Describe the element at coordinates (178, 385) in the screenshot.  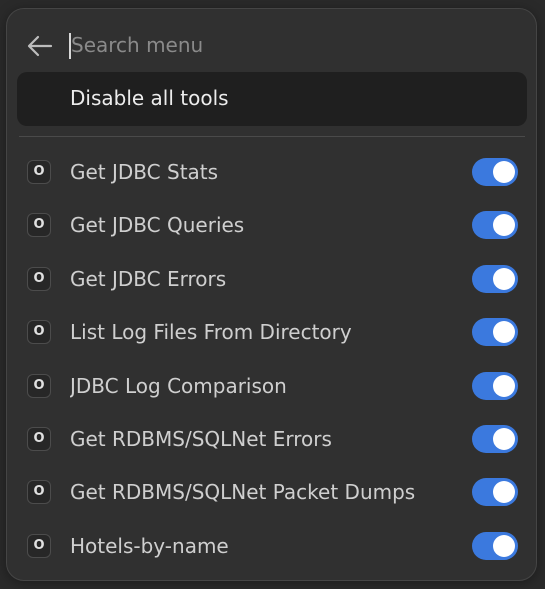
I see `tool-label: JDBC Log Comparison` at that location.